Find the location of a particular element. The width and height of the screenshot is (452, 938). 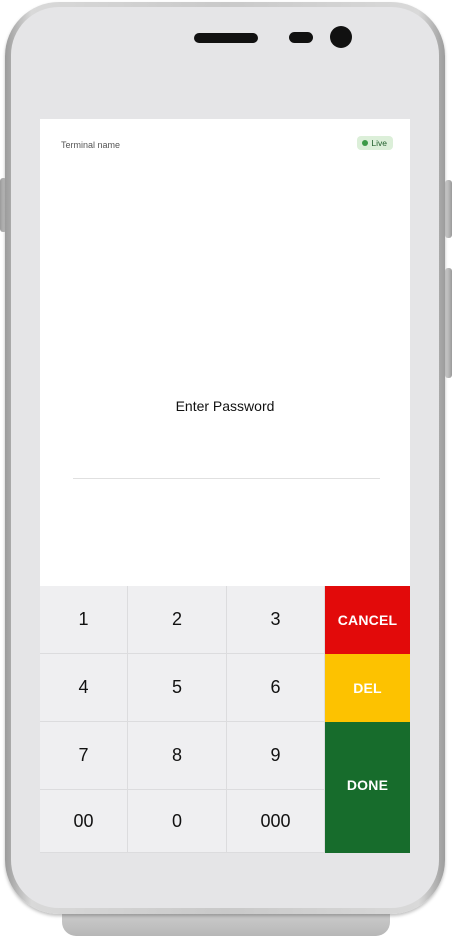

key-3: 3 is located at coordinates (276, 620).